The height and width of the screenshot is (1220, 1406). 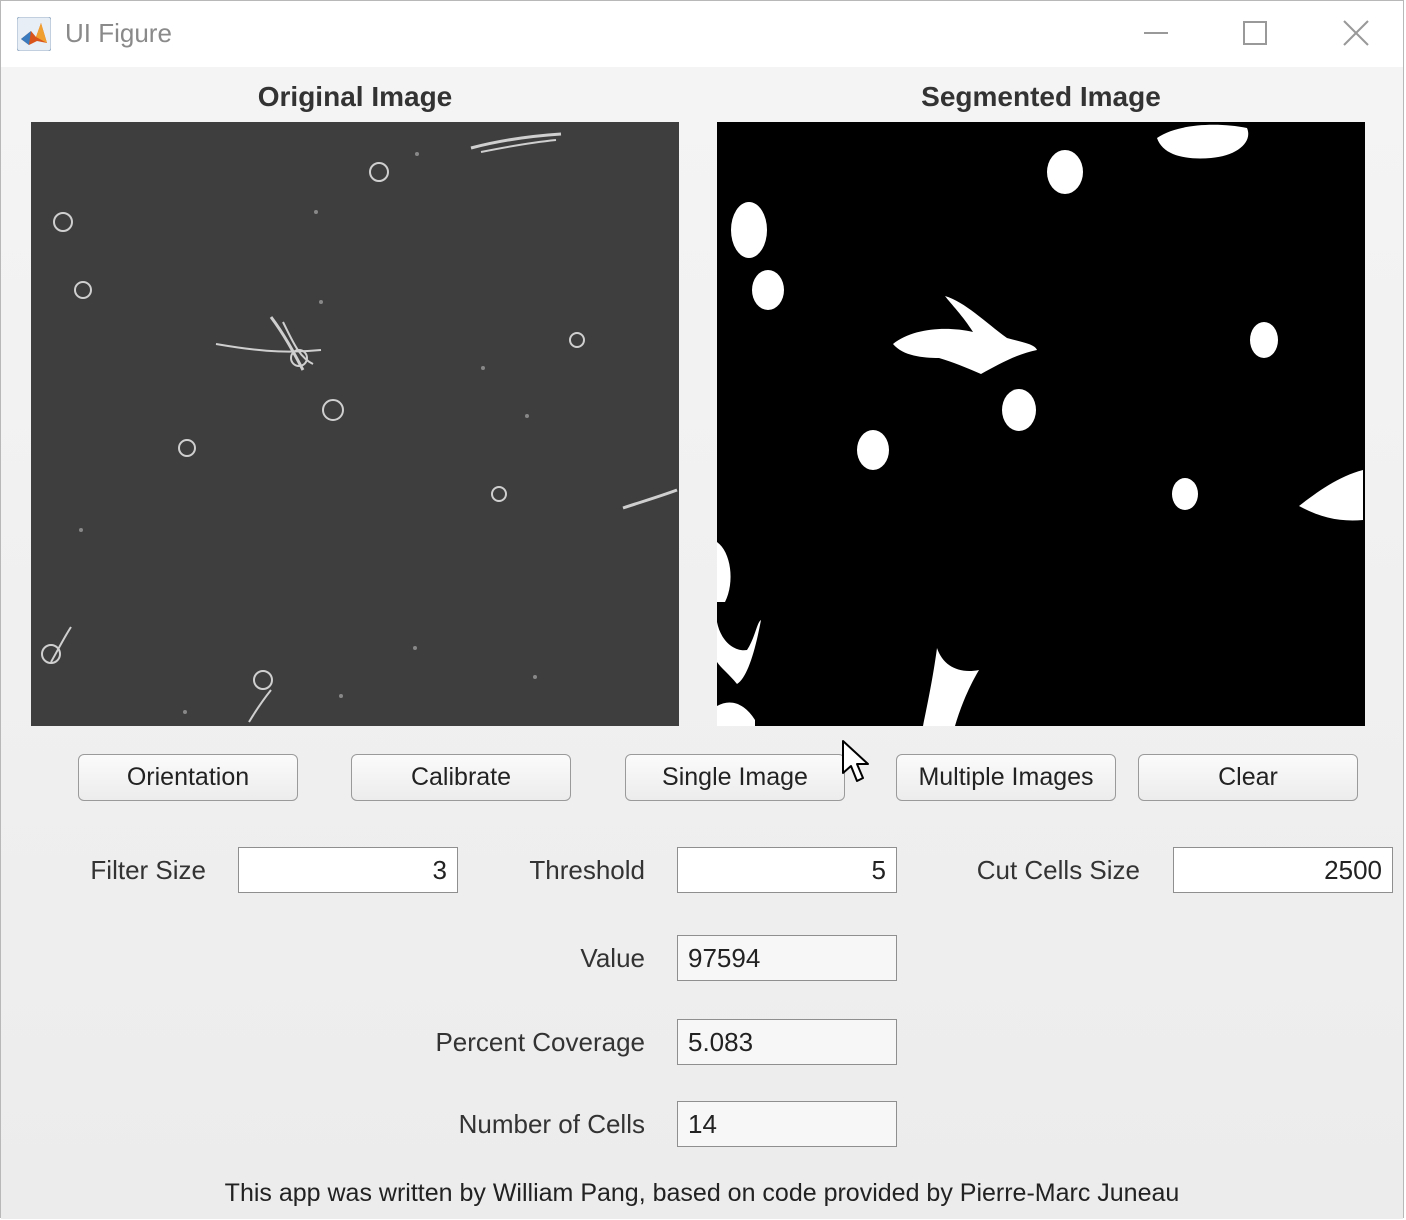 I want to click on window-title: UI Figure, so click(x=118, y=33).